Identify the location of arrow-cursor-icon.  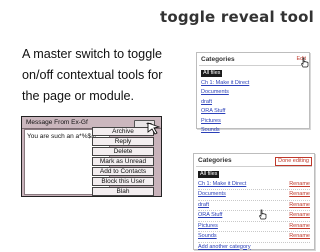
(155, 128).